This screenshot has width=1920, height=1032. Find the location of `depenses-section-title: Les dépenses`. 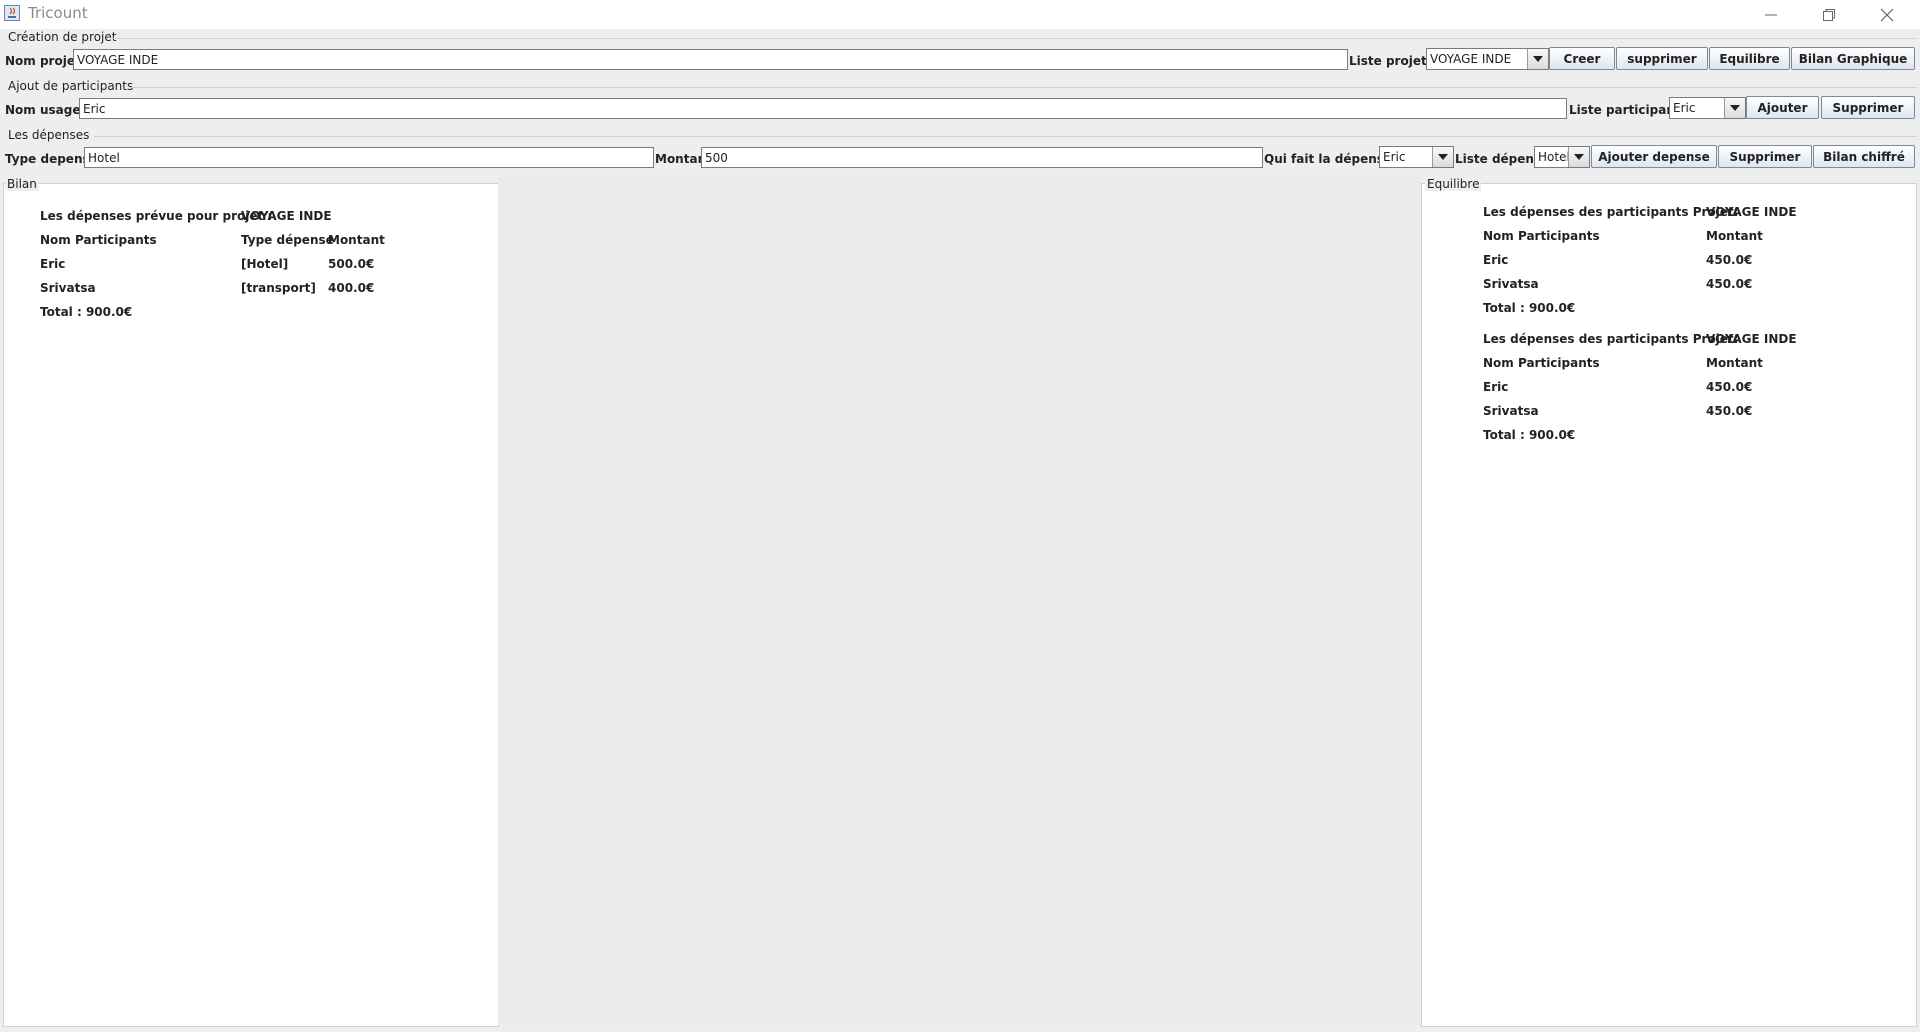

depenses-section-title: Les dépenses is located at coordinates (49, 135).